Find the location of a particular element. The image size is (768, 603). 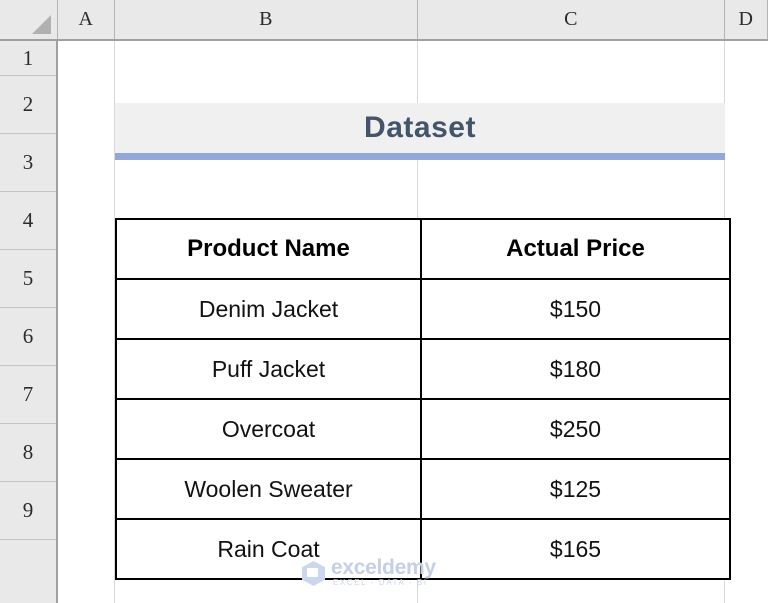

row-header-5: 5 is located at coordinates (28, 279).